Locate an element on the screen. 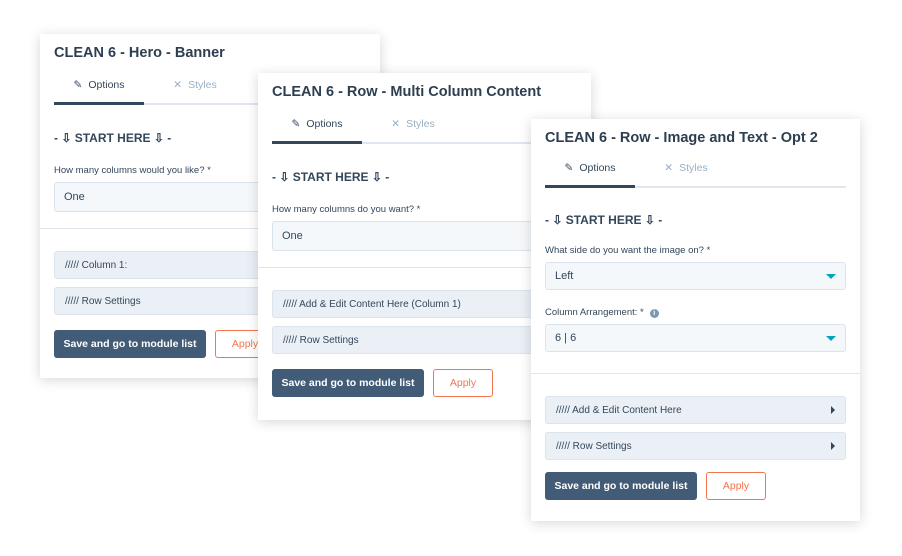 The image size is (902, 556). panel-title: CLEAN 6 - Row - Multi Column Content is located at coordinates (407, 92).